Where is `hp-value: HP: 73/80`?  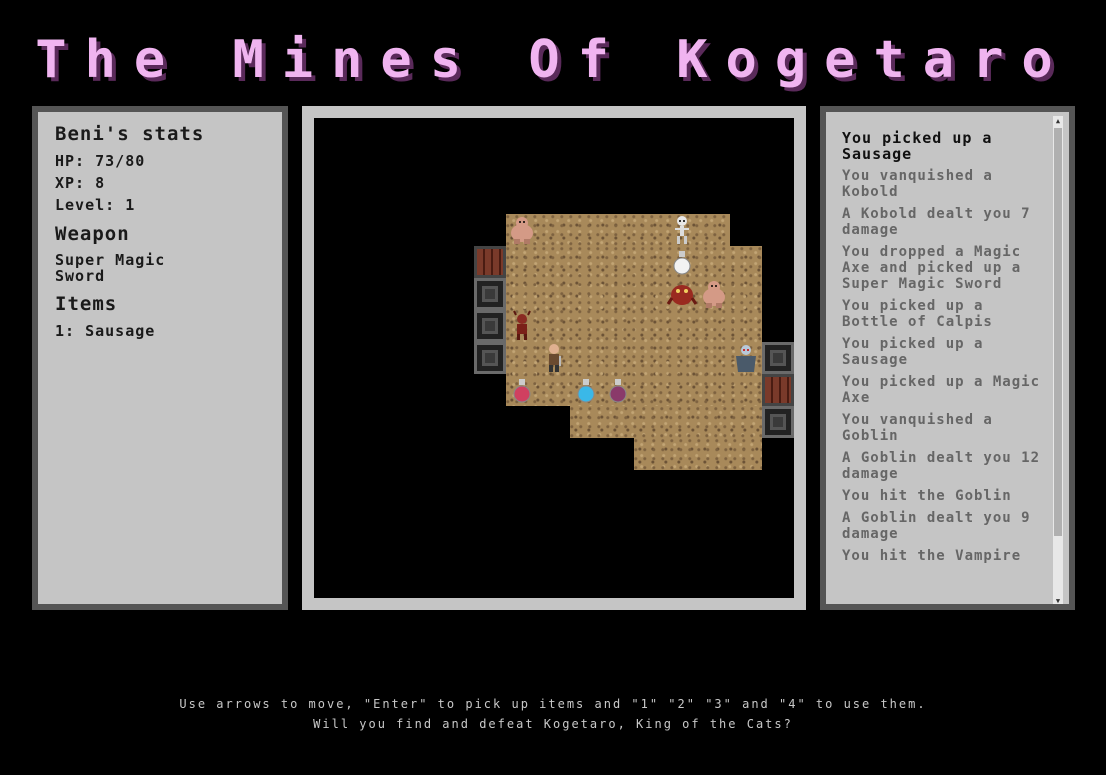
hp-value: HP: 73/80 is located at coordinates (100, 161).